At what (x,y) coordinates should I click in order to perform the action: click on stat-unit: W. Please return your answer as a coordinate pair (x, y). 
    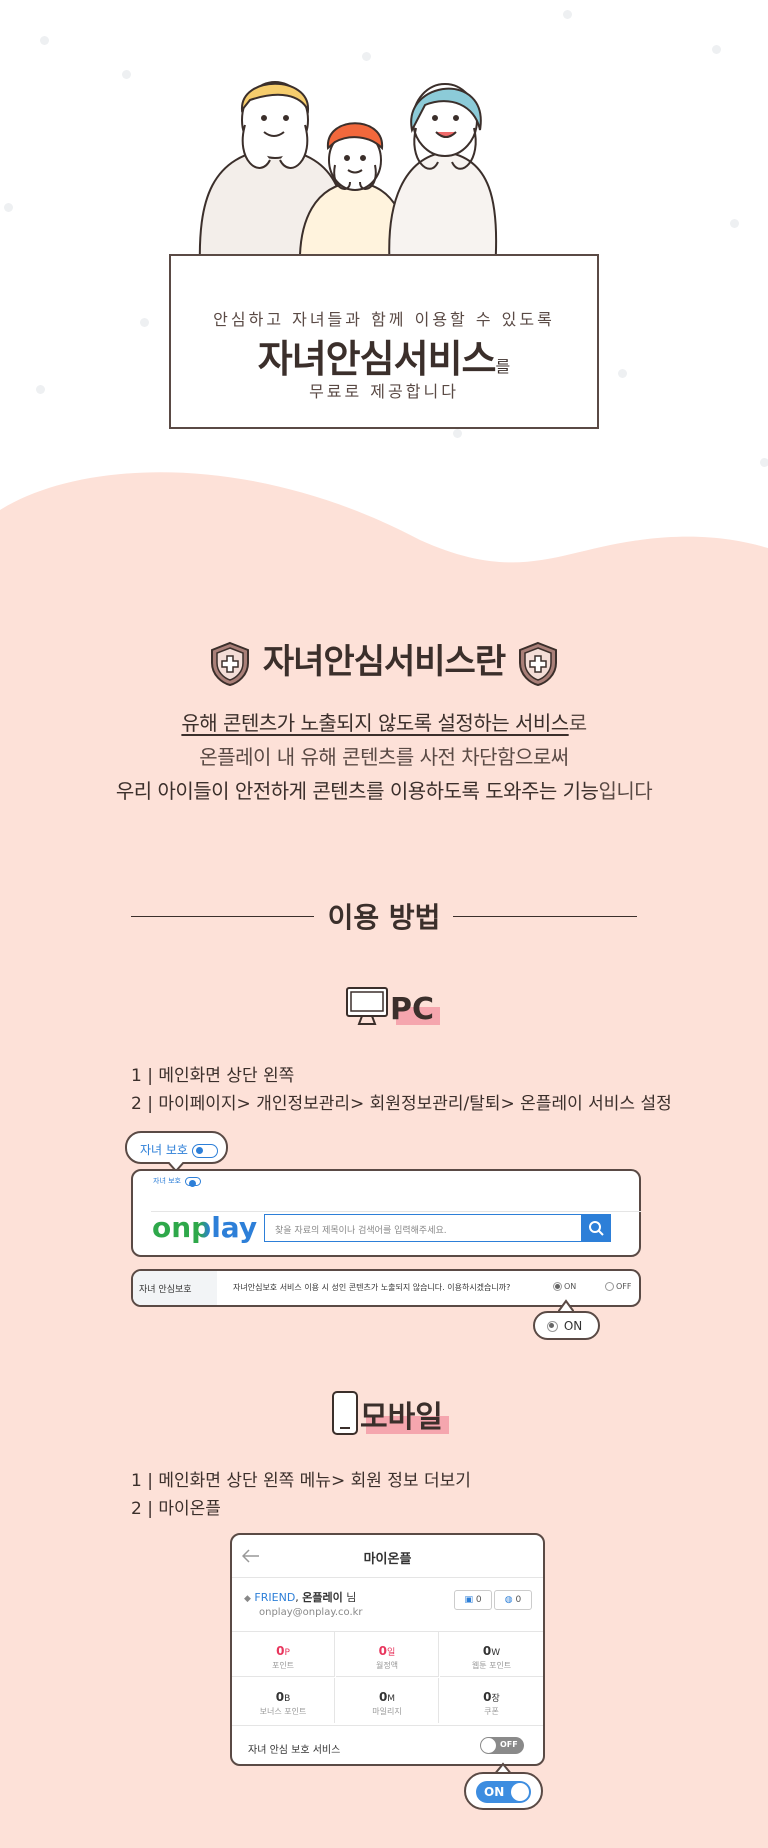
    Looking at the image, I should click on (496, 1653).